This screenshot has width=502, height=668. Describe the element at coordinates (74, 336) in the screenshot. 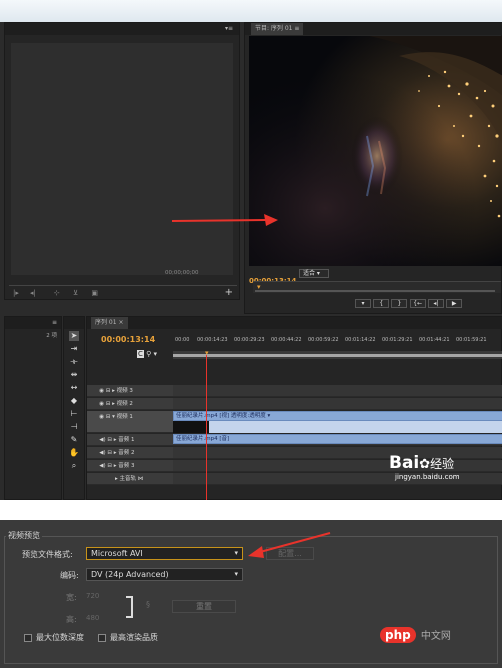

I see `selection-tool-icon: ➤` at that location.